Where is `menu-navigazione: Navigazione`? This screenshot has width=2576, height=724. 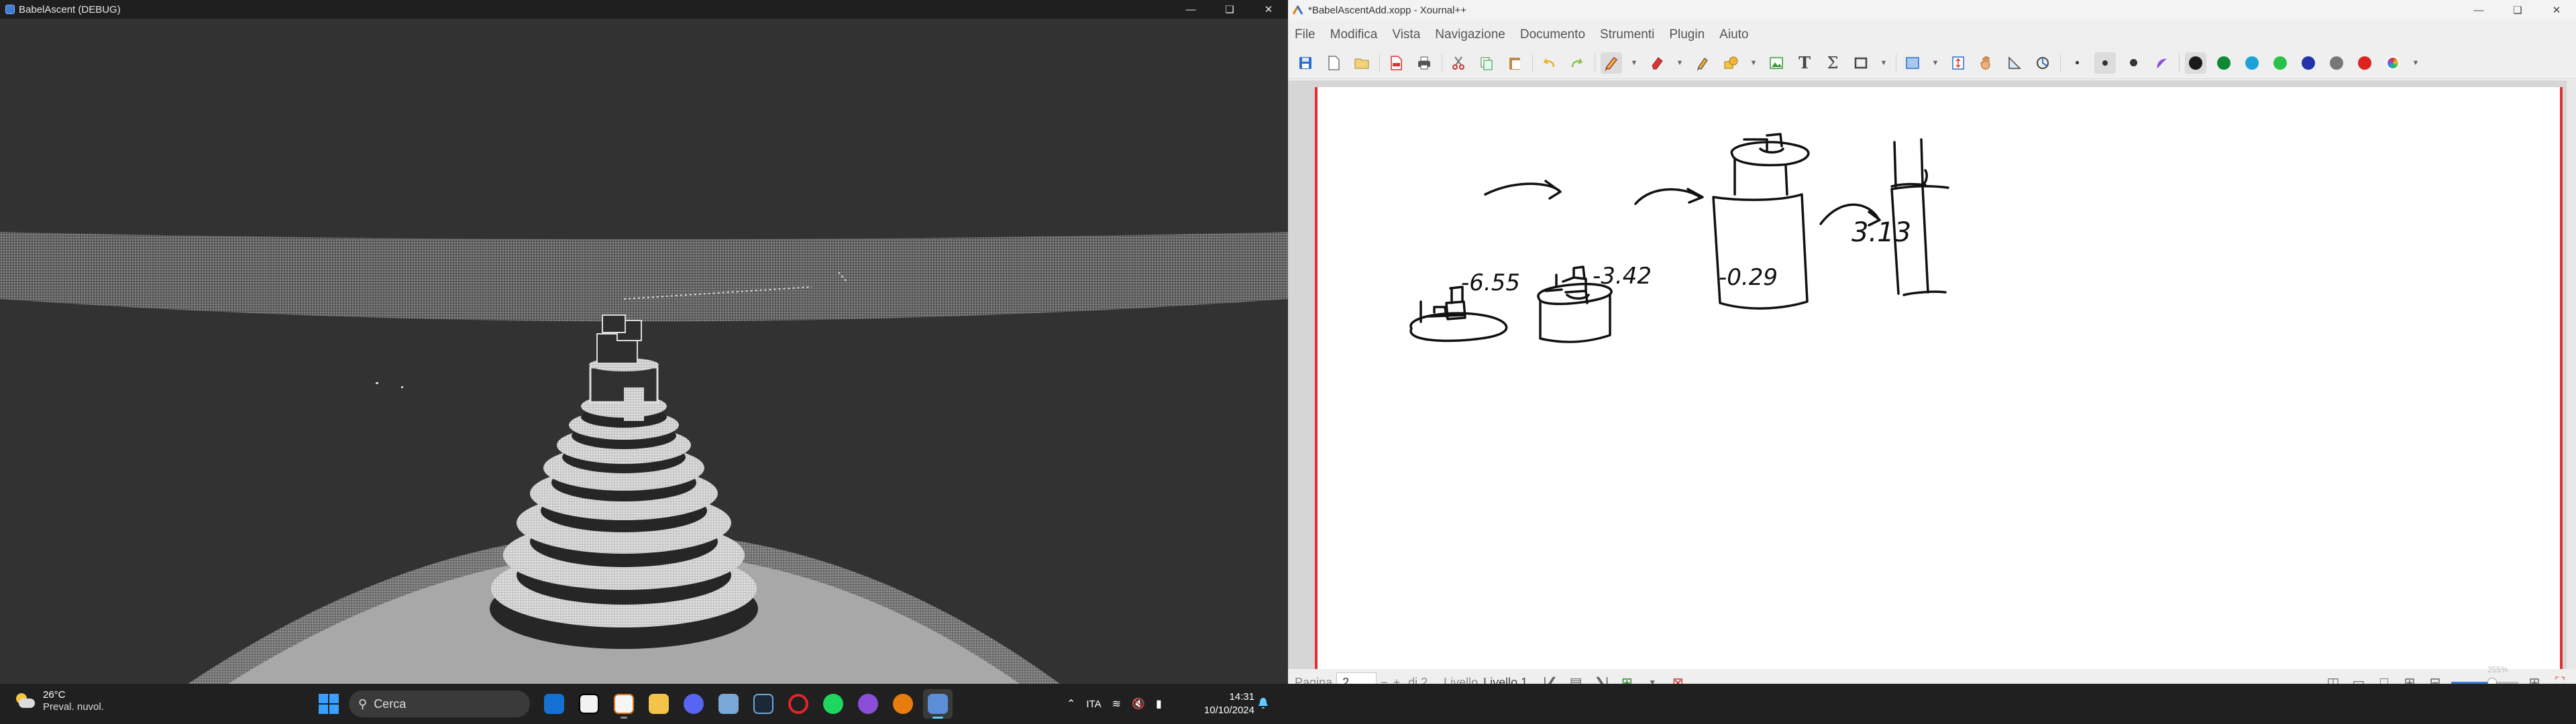
menu-navigazione: Navigazione is located at coordinates (1470, 34).